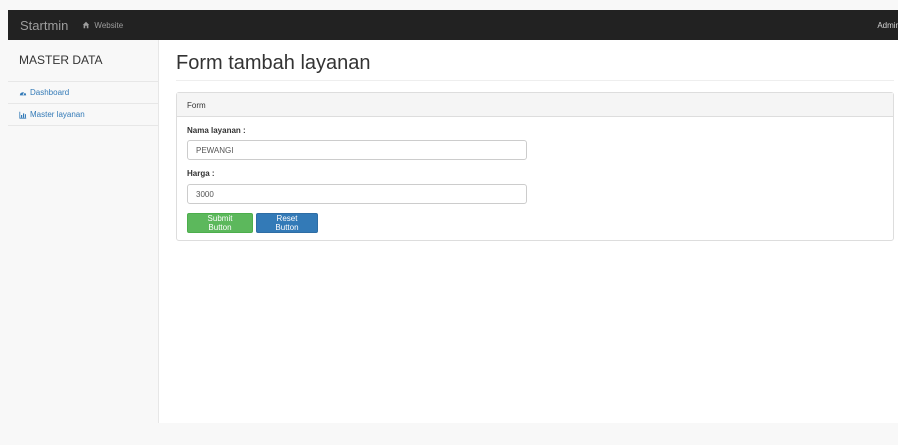 This screenshot has width=898, height=445. I want to click on harga-input, so click(357, 194).